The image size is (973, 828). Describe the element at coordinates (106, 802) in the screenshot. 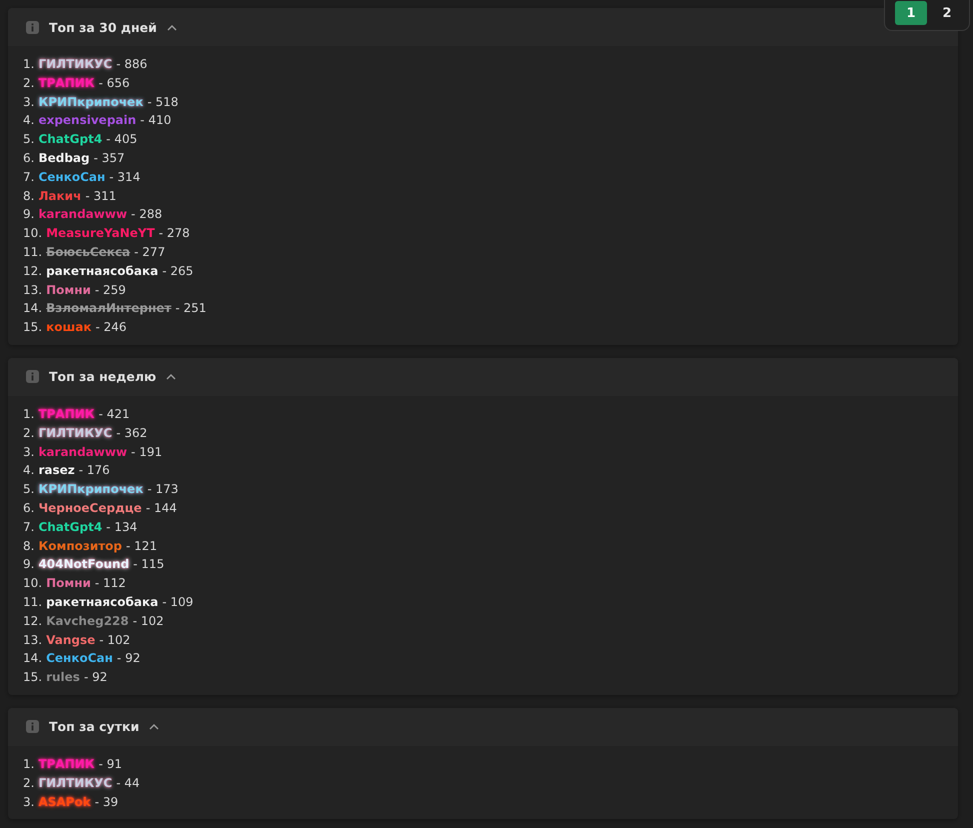

I see `score-value: - 39` at that location.